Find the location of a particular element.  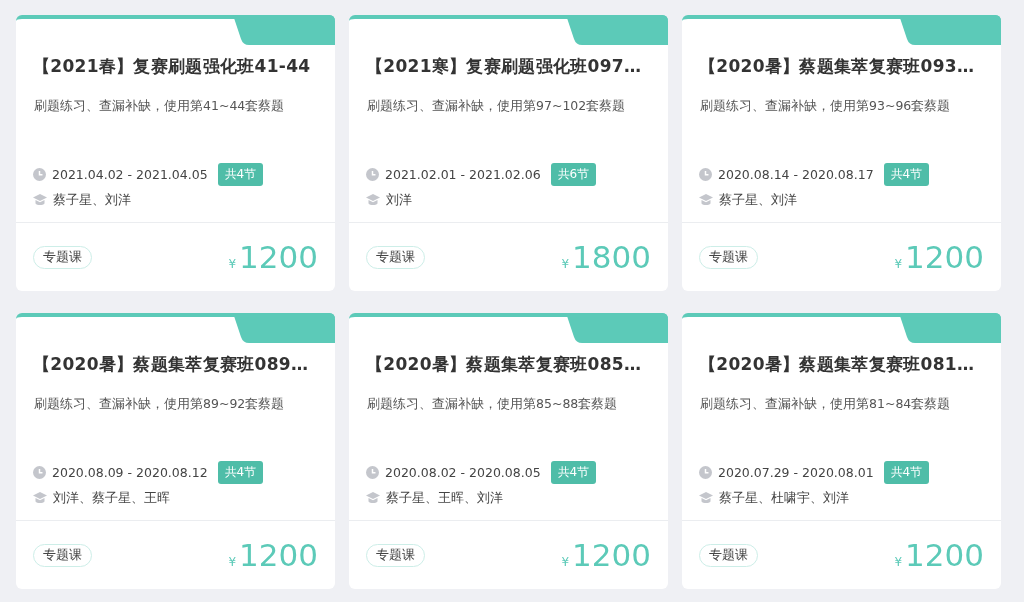

teacher-names: 刘洋、蔡子星、王晖 is located at coordinates (111, 498).